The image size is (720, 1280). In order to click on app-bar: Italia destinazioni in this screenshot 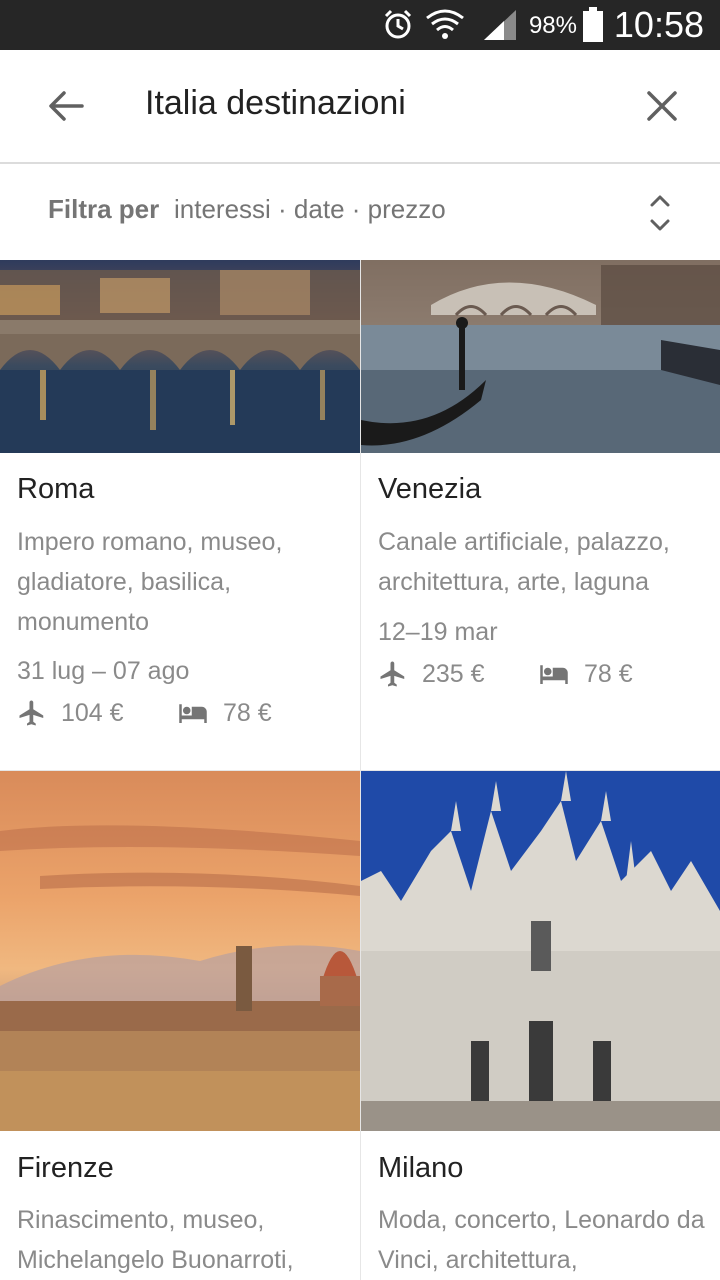, I will do `click(360, 107)`.